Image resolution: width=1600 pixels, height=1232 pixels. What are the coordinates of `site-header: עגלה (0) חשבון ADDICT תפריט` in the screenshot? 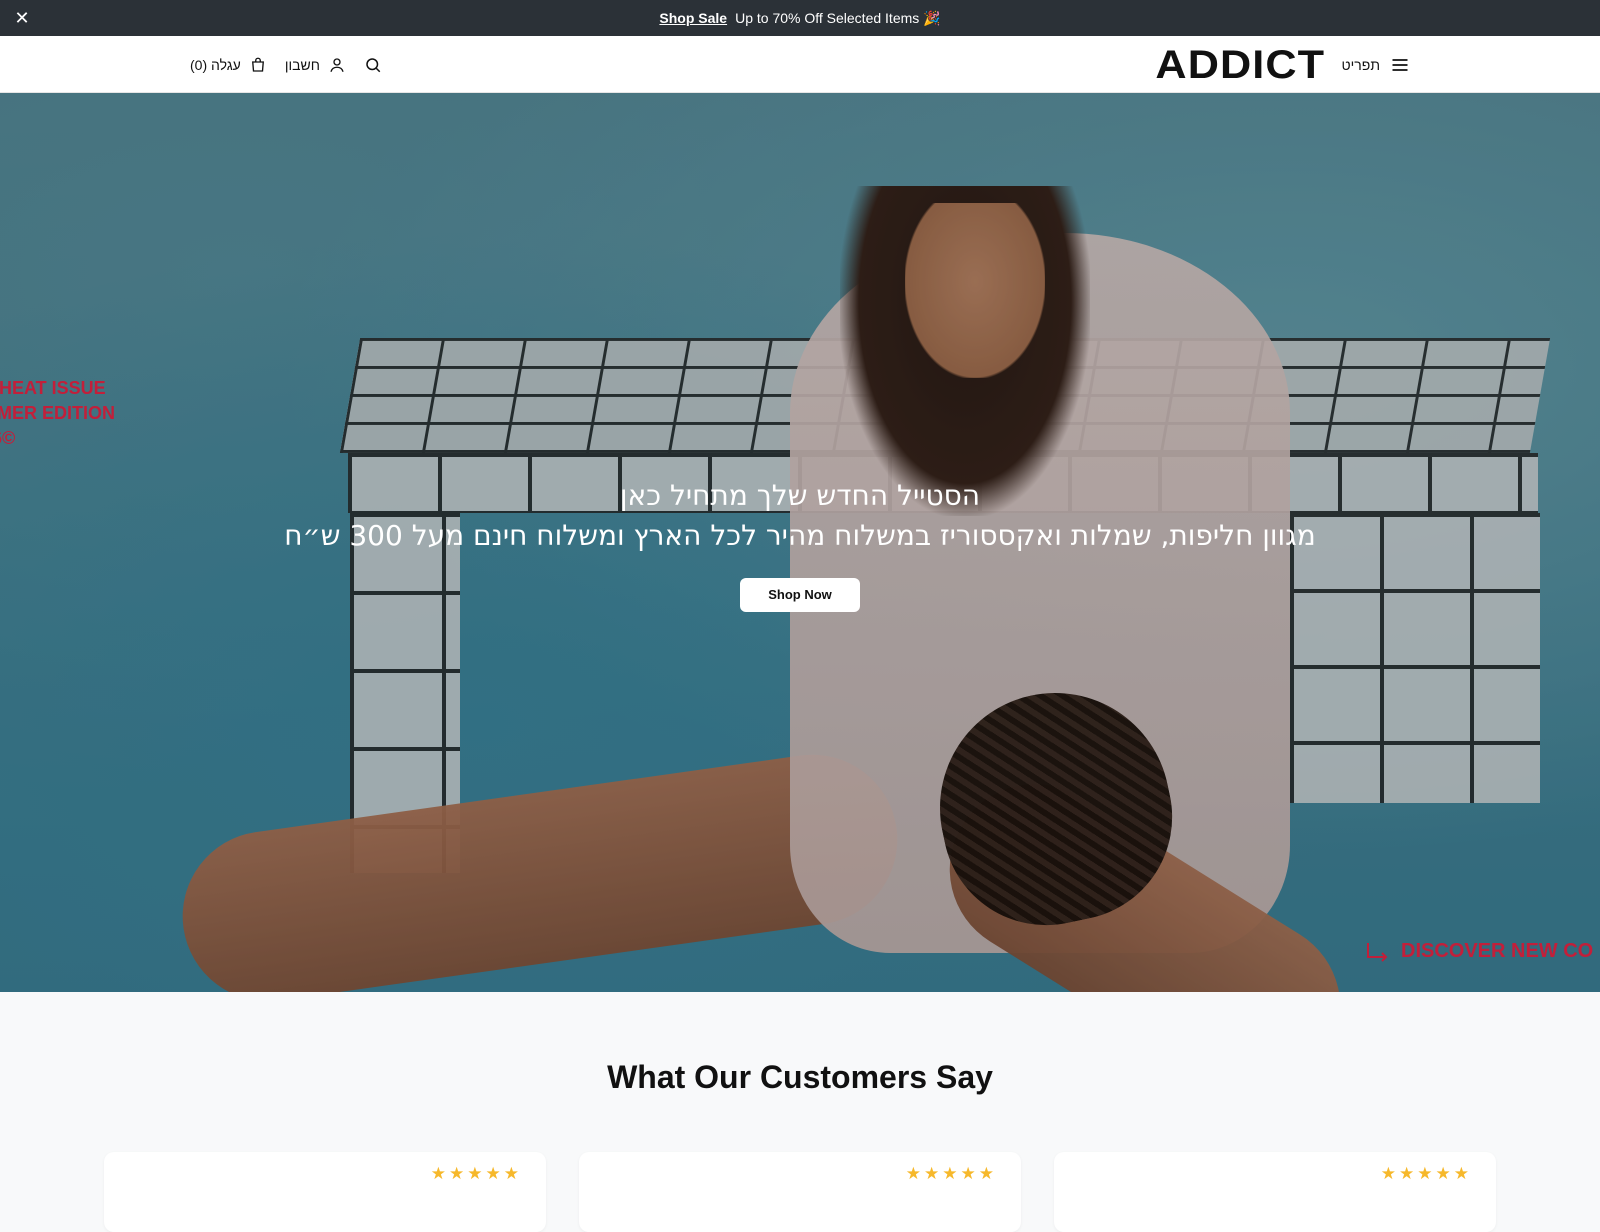 It's located at (800, 64).